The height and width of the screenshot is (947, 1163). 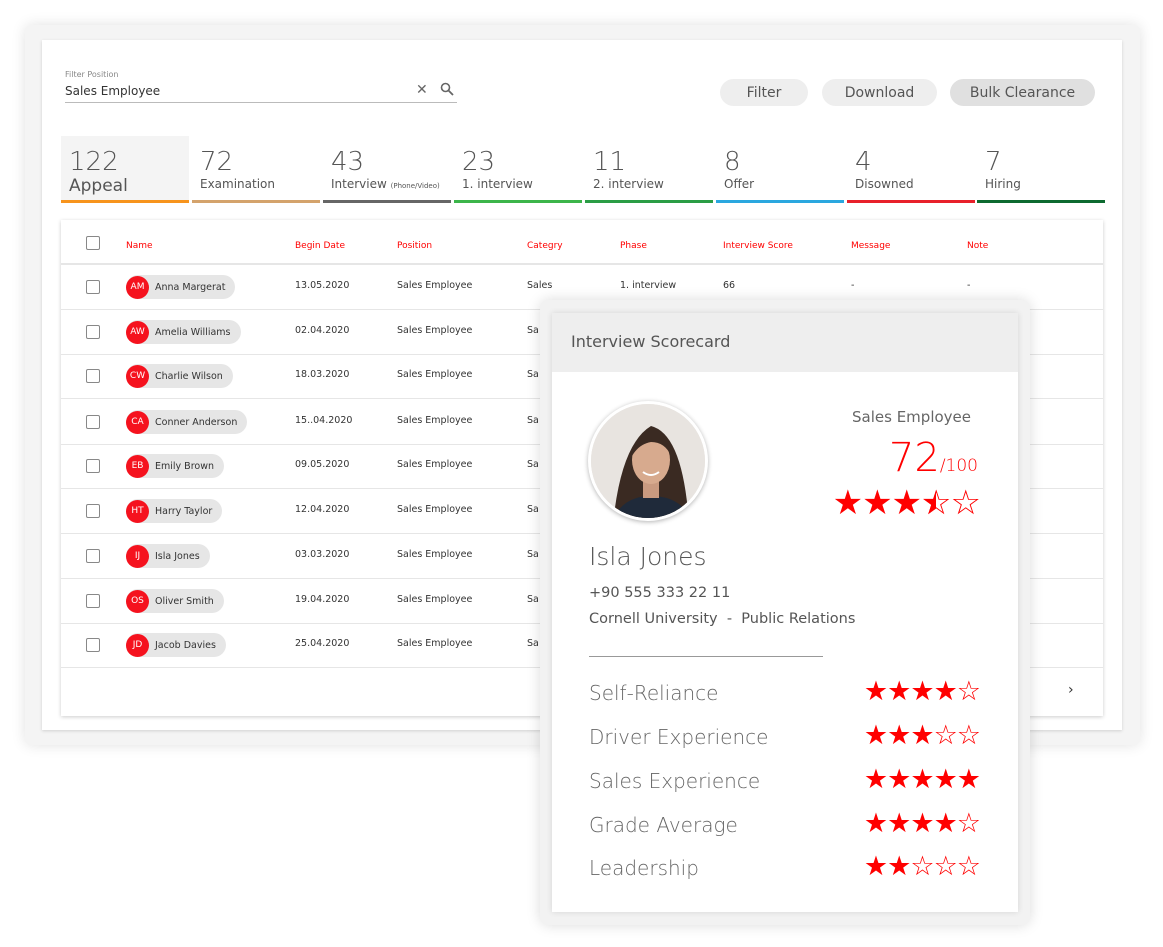 I want to click on avatar: CW, so click(x=137, y=376).